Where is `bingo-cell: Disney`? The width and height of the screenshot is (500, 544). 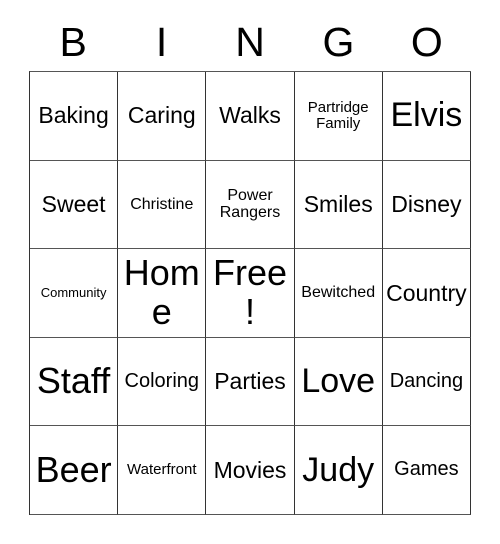 bingo-cell: Disney is located at coordinates (426, 205).